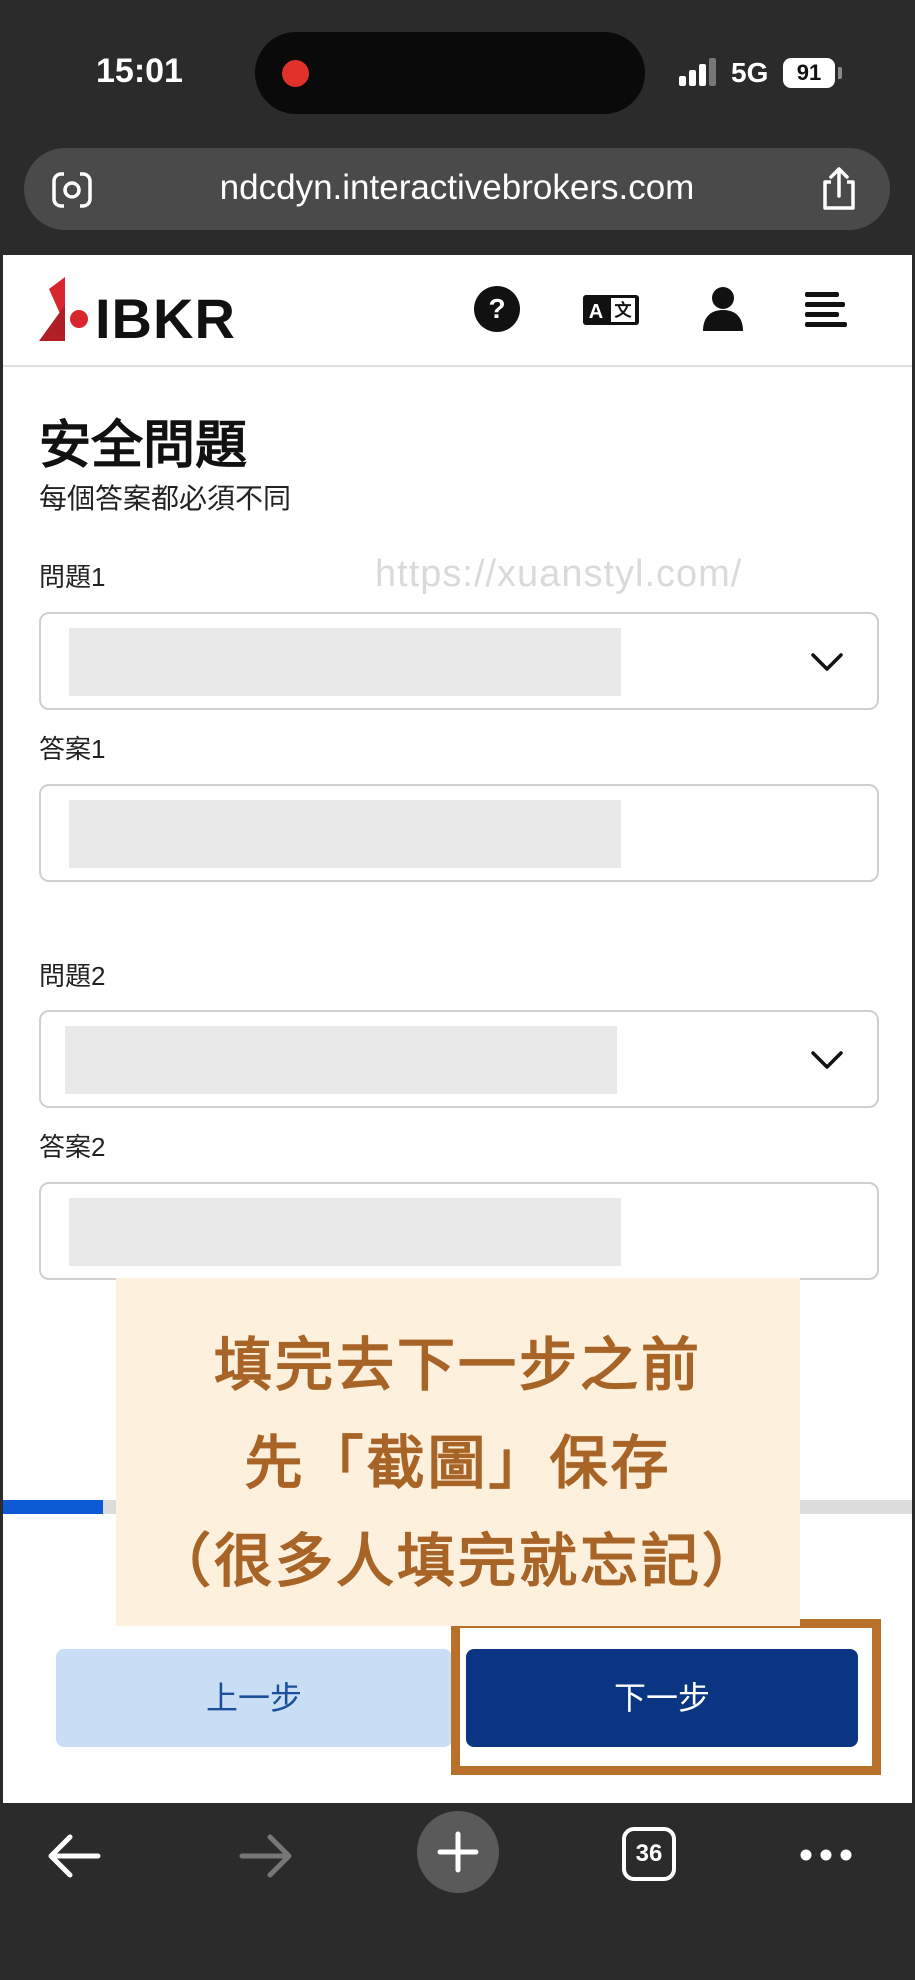 The width and height of the screenshot is (915, 1980). Describe the element at coordinates (72, 749) in the screenshot. I see `answer1-label: 答案1` at that location.